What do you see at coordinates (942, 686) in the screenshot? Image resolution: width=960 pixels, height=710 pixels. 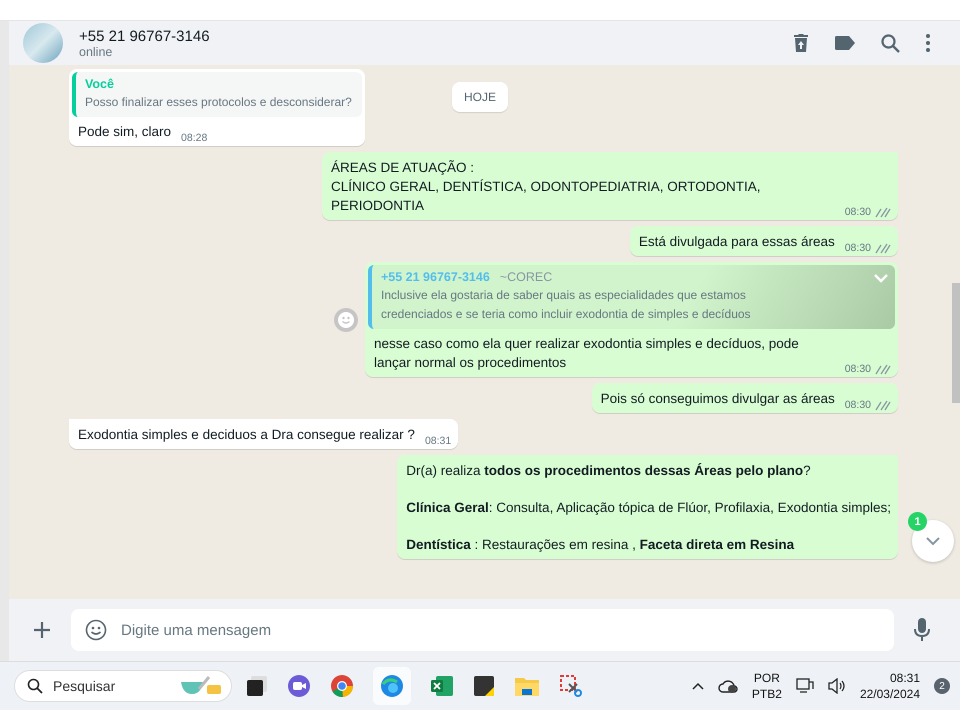 I see `notification-badge: 2` at bounding box center [942, 686].